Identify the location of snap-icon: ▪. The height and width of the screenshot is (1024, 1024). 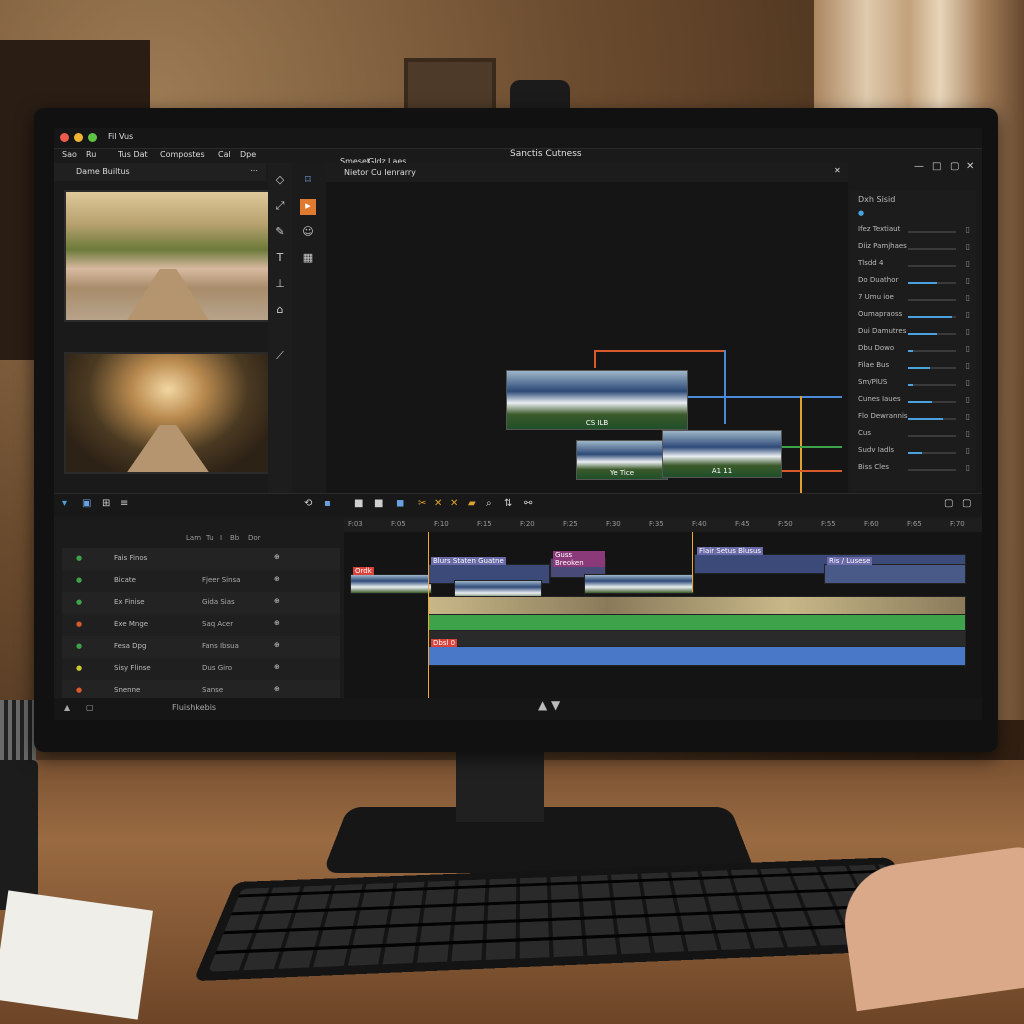
(327, 503).